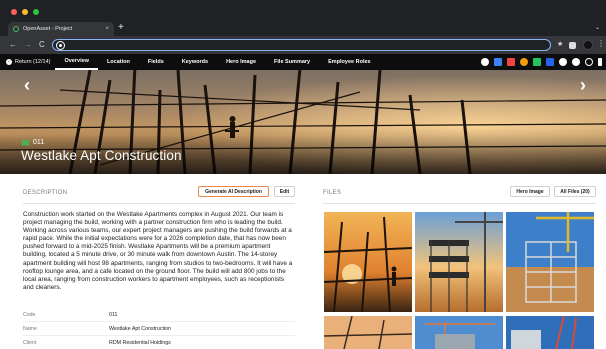 The height and width of the screenshot is (349, 606). Describe the element at coordinates (589, 62) in the screenshot. I see `block-extension-icon` at that location.